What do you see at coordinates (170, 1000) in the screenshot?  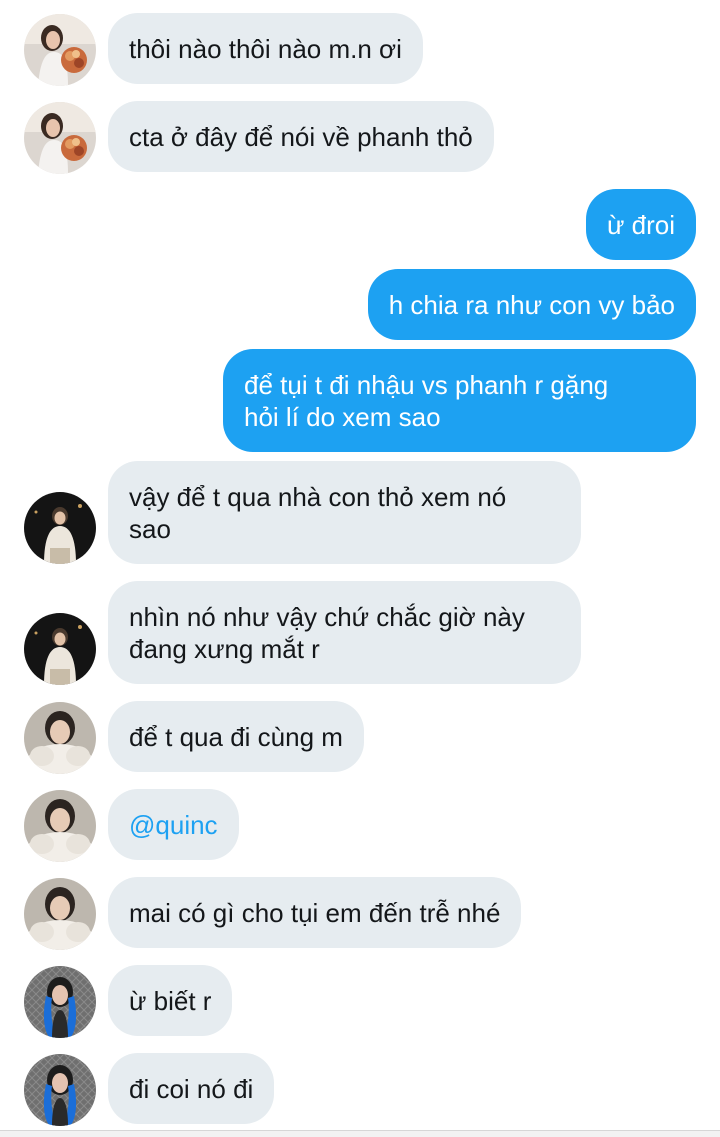 I see `message-bubble: ừ biết r` at bounding box center [170, 1000].